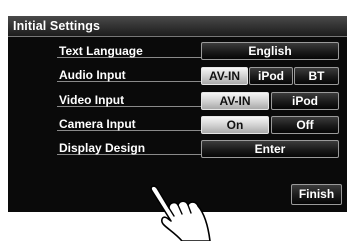  I want to click on pointing-hand-icon, so click(180, 213).